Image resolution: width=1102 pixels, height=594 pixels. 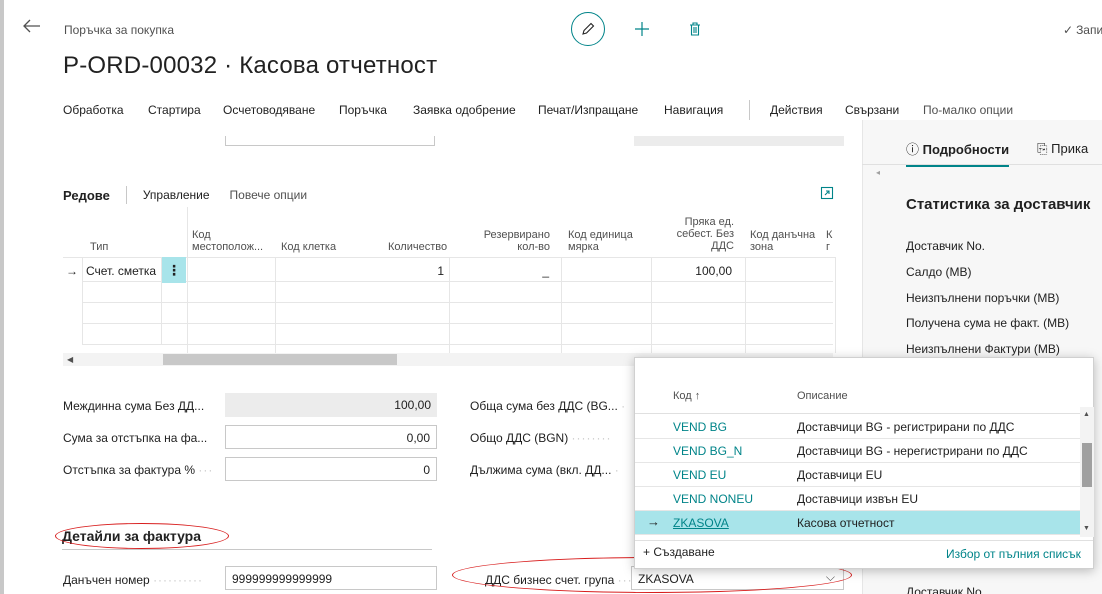 I want to click on total-incl-label: Дължима сума (вкл. ДД... ·, so click(x=545, y=470).